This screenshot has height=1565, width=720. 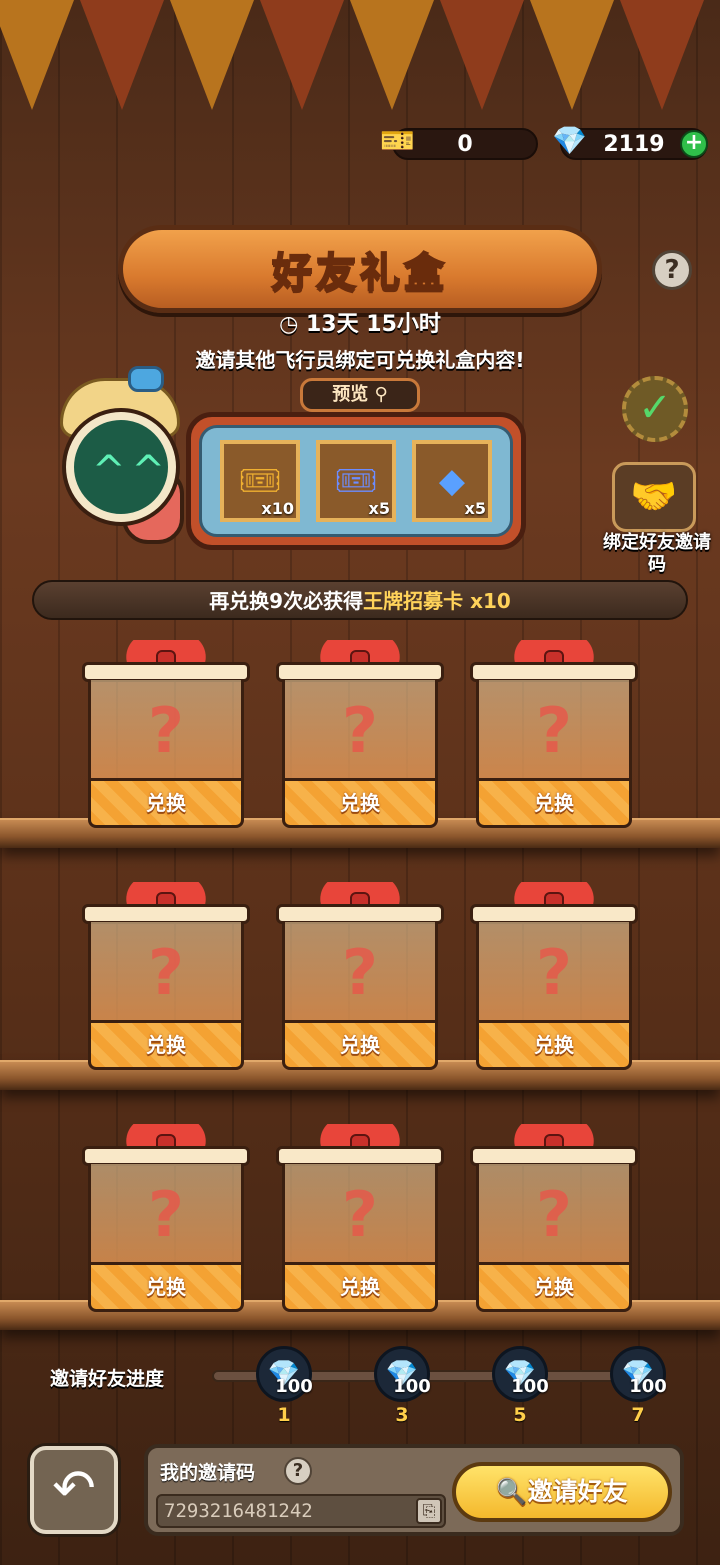 What do you see at coordinates (360, 360) in the screenshot?
I see `invite-description: 邀请其他飞行员绑定可兑换礼盒内容!` at bounding box center [360, 360].